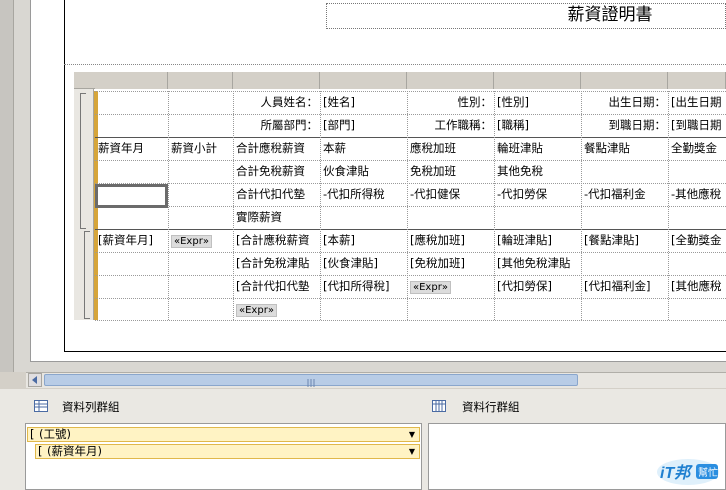  I want to click on tablix-cell: 輪班津貼, so click(538, 148).